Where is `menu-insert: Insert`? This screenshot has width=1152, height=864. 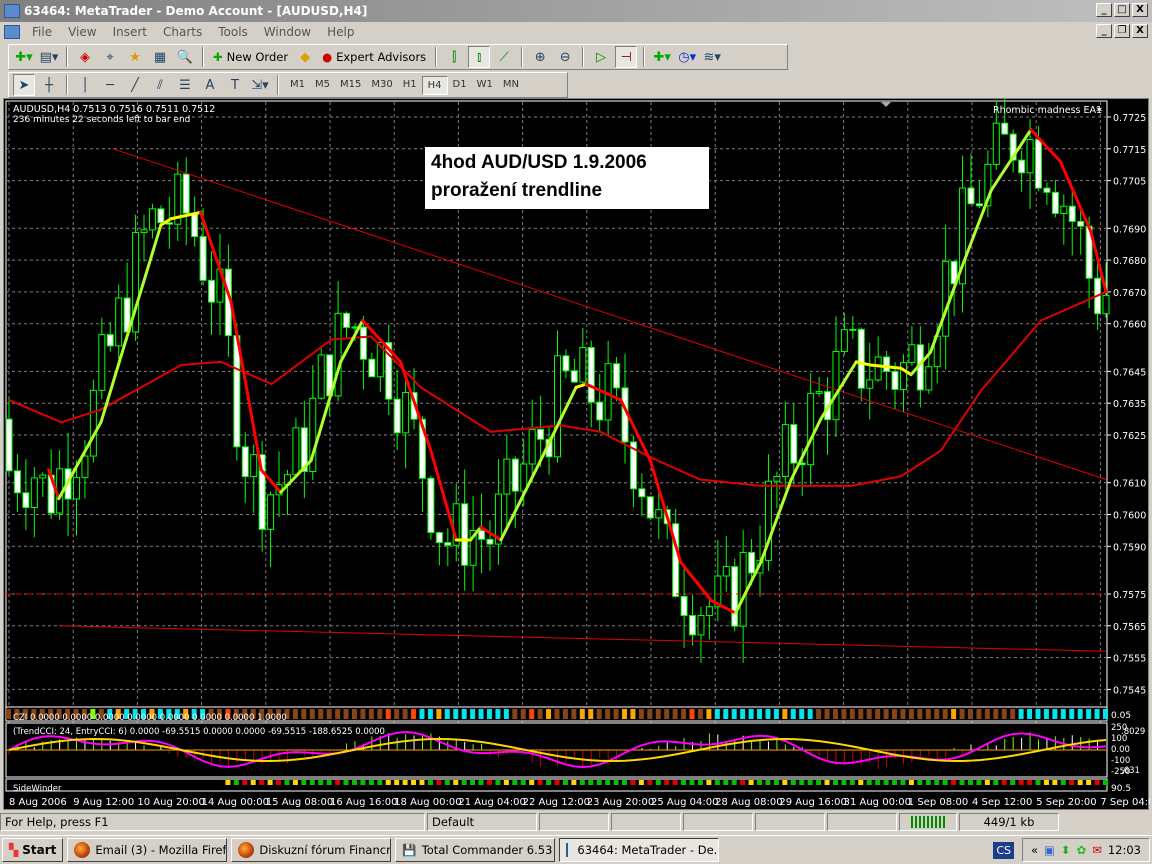
menu-insert: Insert is located at coordinates (130, 32).